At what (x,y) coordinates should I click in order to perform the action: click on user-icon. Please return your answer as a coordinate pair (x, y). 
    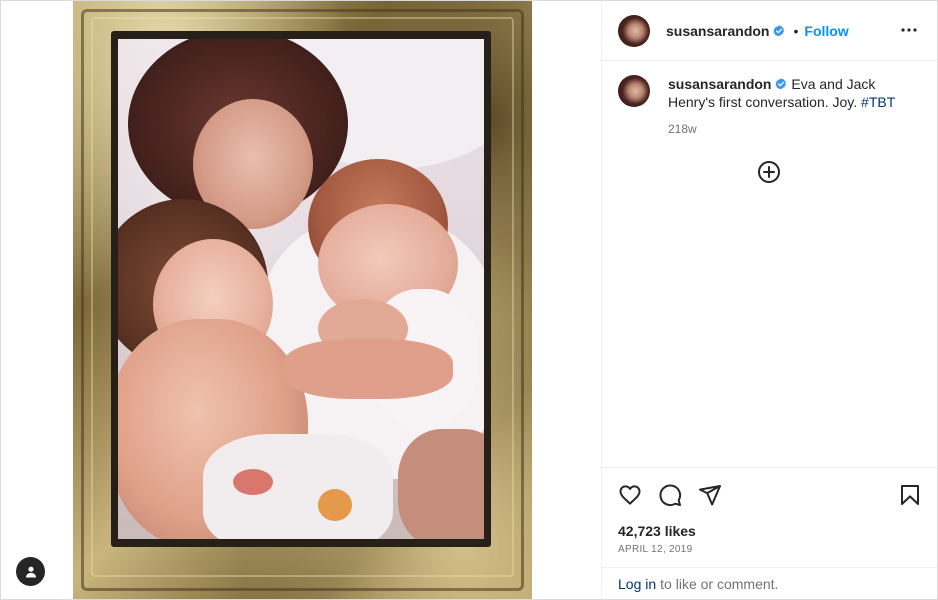
    Looking at the image, I should click on (30, 571).